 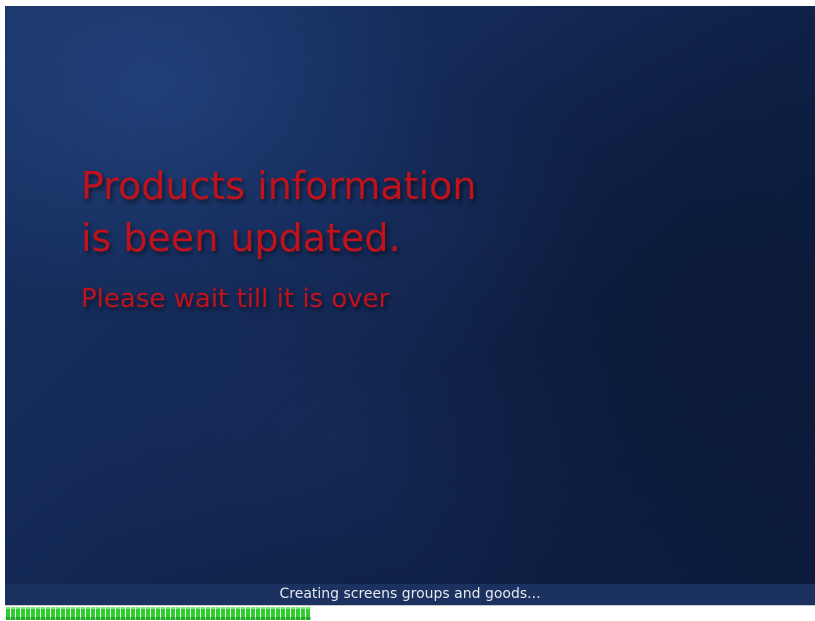 I want to click on update-headline: Products information is been updated., so click(x=278, y=212).